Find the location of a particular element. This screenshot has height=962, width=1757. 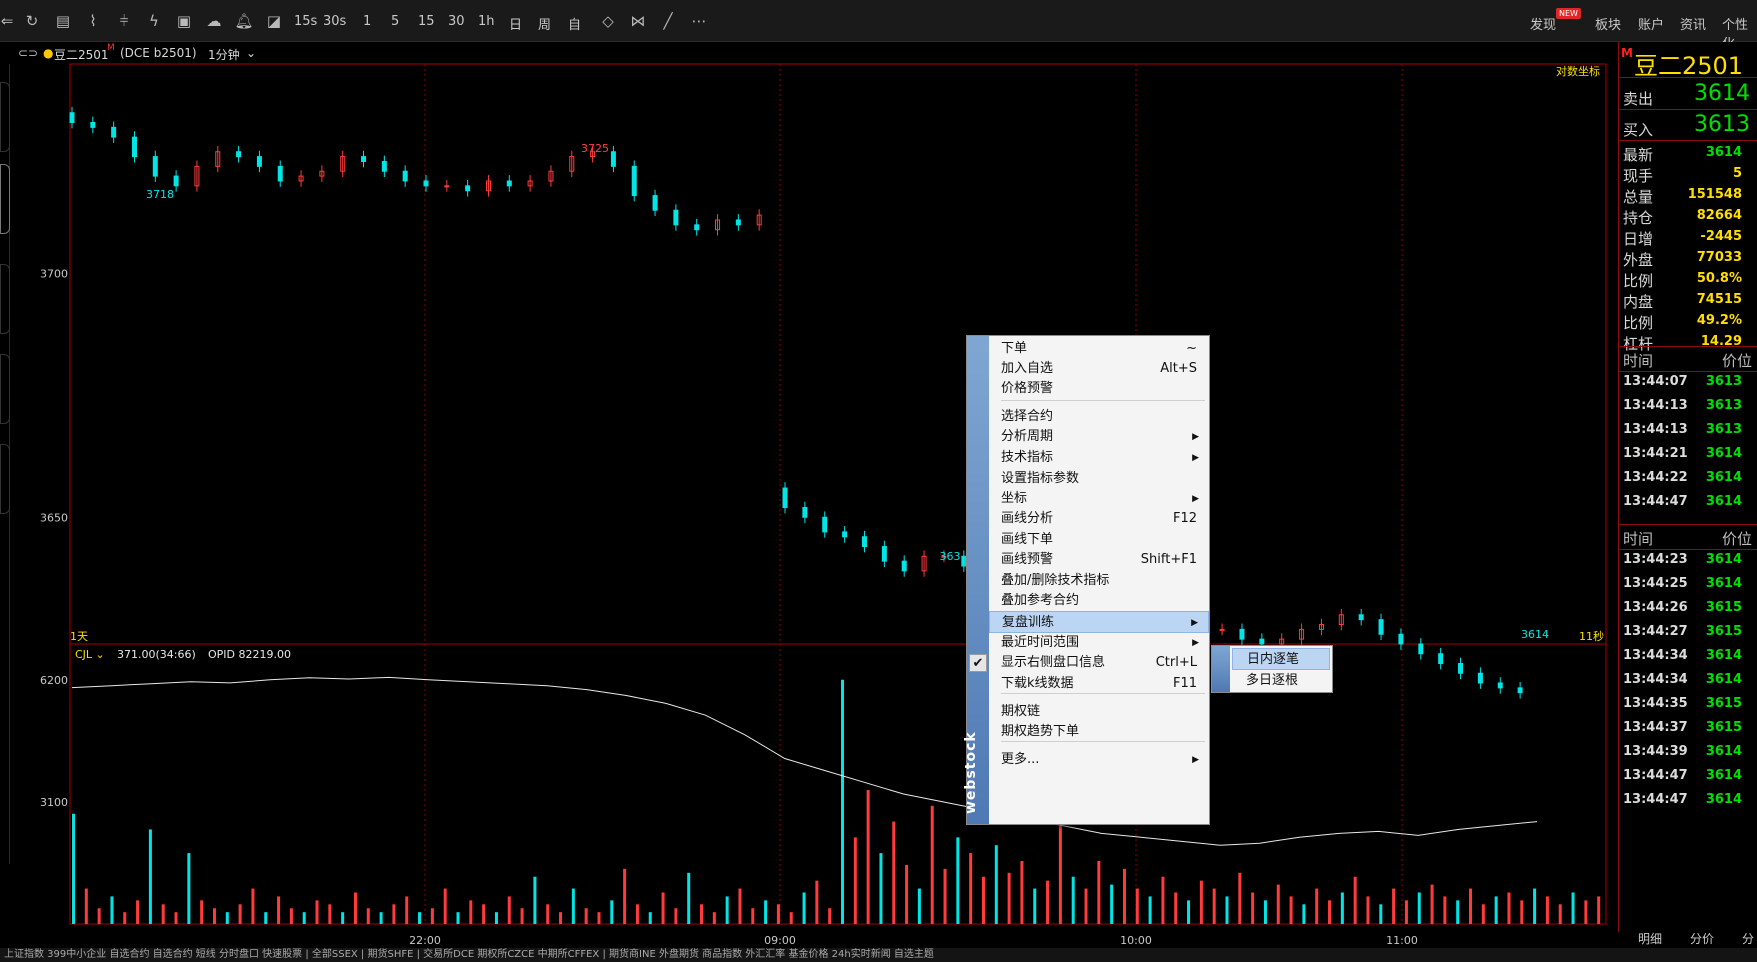

trade-price: 3614 is located at coordinates (1723, 559).